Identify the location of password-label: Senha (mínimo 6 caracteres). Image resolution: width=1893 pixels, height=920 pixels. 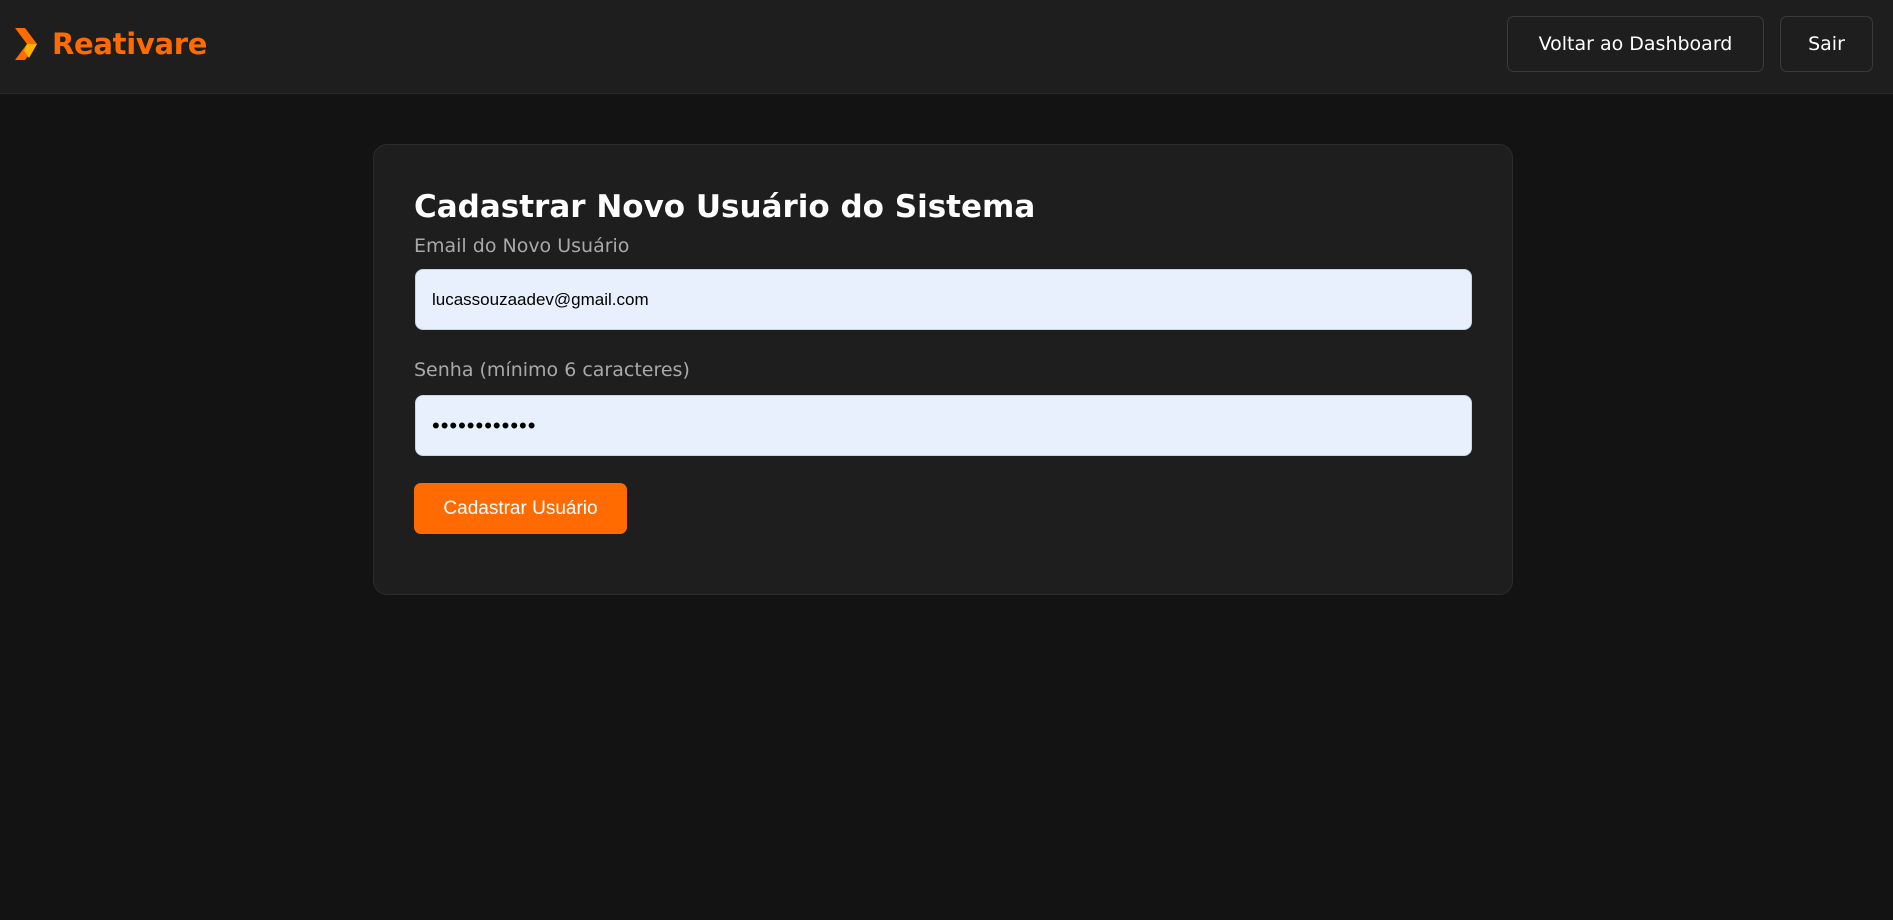
(552, 370).